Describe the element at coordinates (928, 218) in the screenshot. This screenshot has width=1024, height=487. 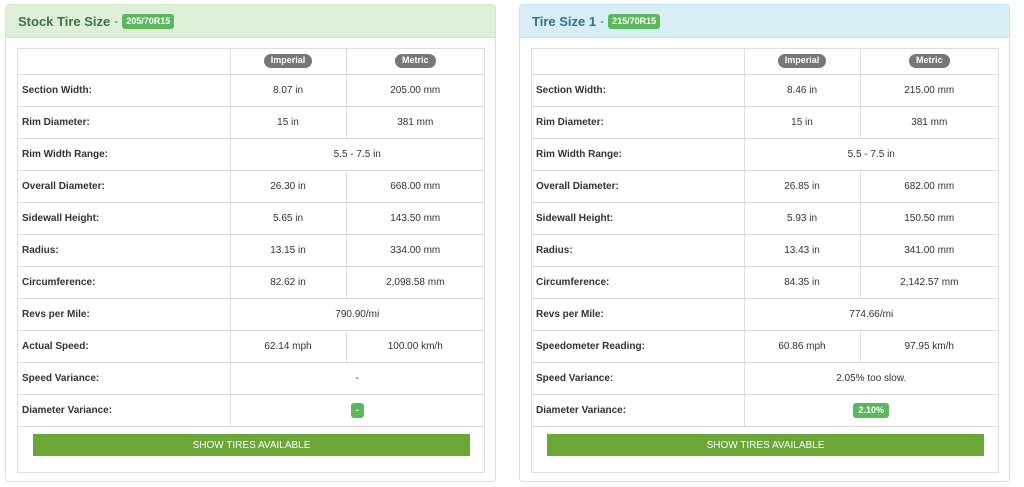
I see `metric-value: 150.50 mm` at that location.